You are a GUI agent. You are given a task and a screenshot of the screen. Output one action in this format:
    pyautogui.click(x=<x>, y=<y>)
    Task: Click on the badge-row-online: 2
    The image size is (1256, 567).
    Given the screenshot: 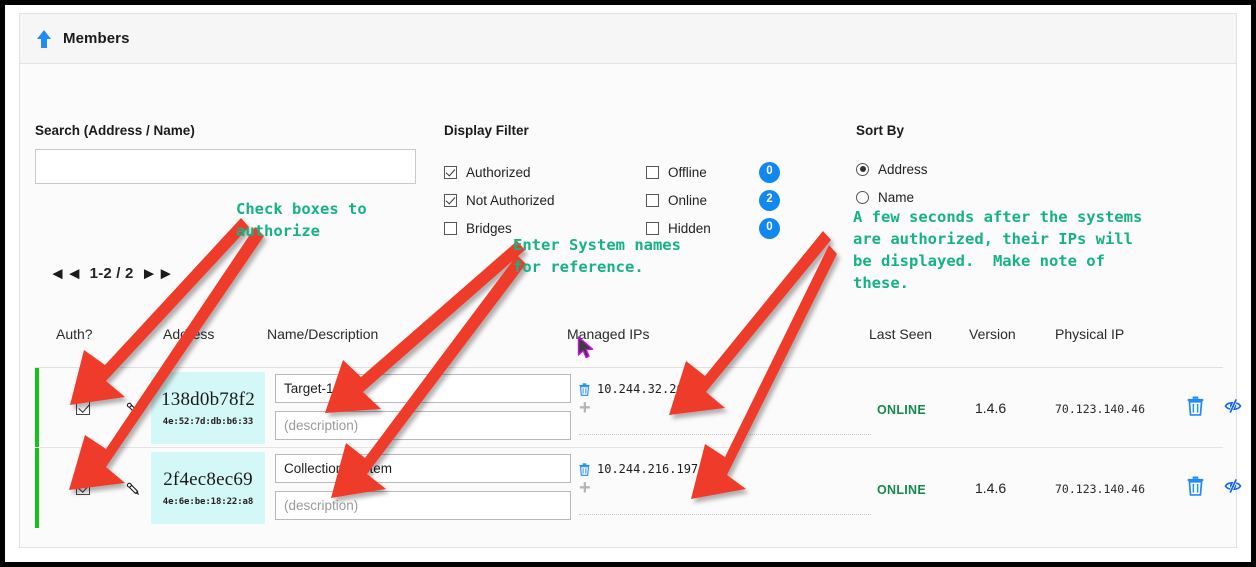 What is the action you would take?
    pyautogui.click(x=769, y=200)
    